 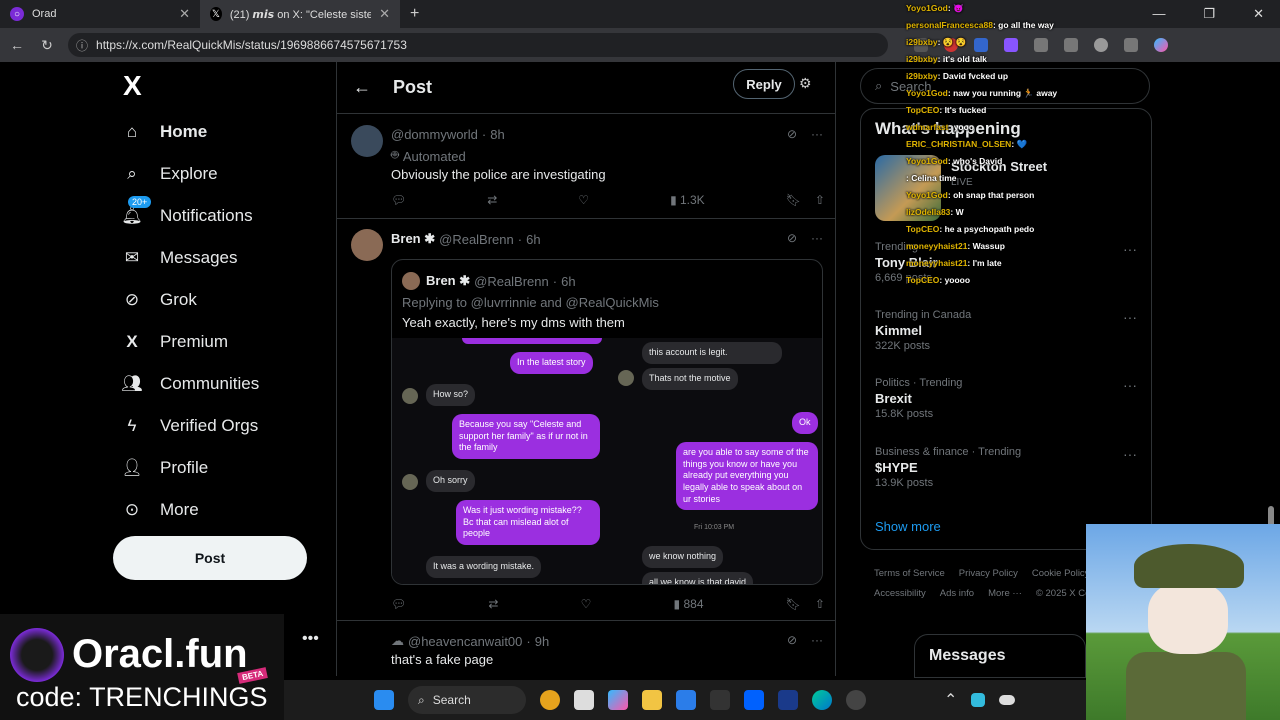 I want to click on footer-link: Accessibility, so click(x=900, y=594).